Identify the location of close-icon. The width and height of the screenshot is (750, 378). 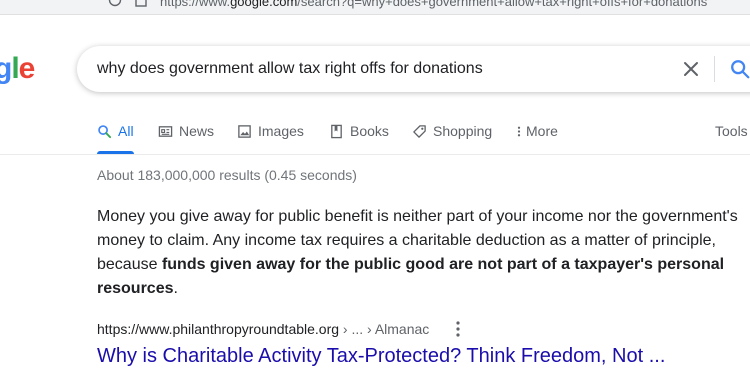
(691, 69).